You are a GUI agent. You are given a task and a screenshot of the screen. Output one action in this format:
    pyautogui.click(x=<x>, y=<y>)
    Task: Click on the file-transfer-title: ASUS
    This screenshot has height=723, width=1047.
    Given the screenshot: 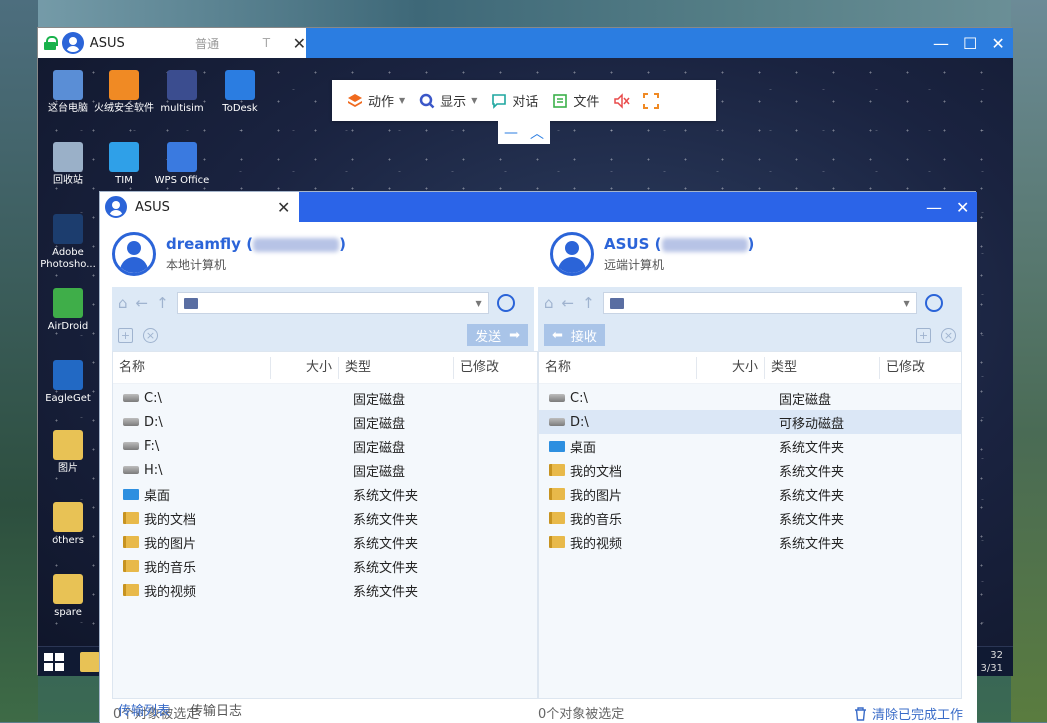 What is the action you would take?
    pyautogui.click(x=152, y=207)
    